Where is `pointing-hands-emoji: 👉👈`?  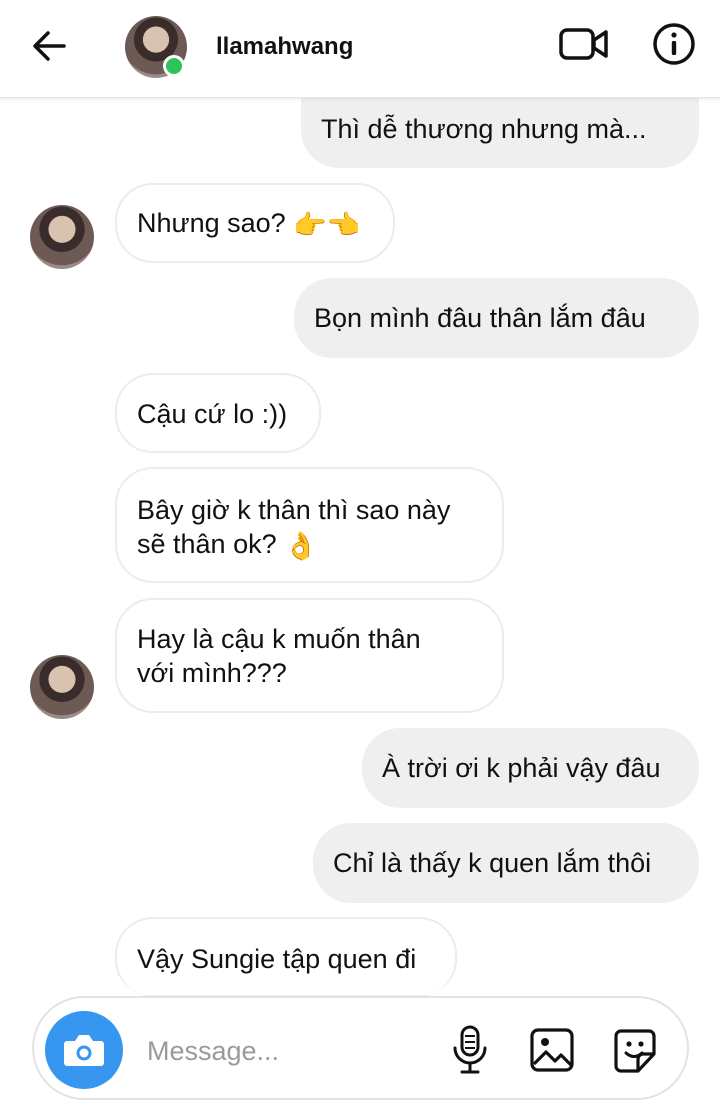 pointing-hands-emoji: 👉👈 is located at coordinates (327, 224).